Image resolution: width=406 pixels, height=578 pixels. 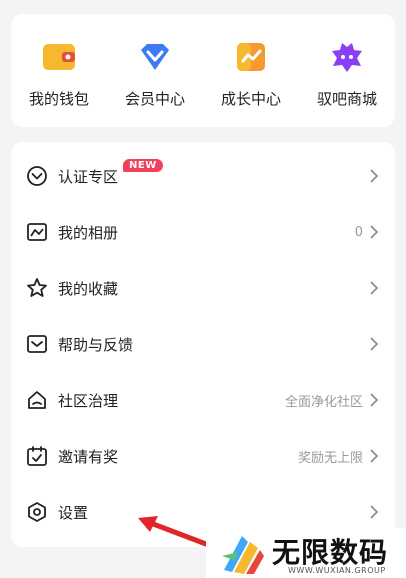 I want to click on new-badge: NEW, so click(x=143, y=165).